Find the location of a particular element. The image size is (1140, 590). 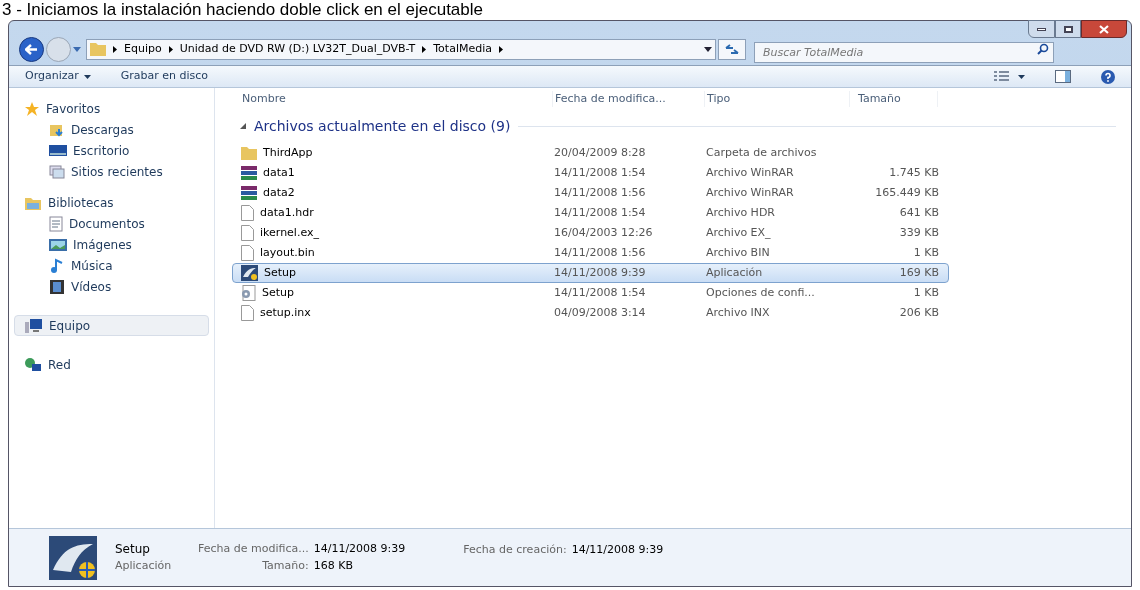

refresh-arrows-icon is located at coordinates (732, 49).